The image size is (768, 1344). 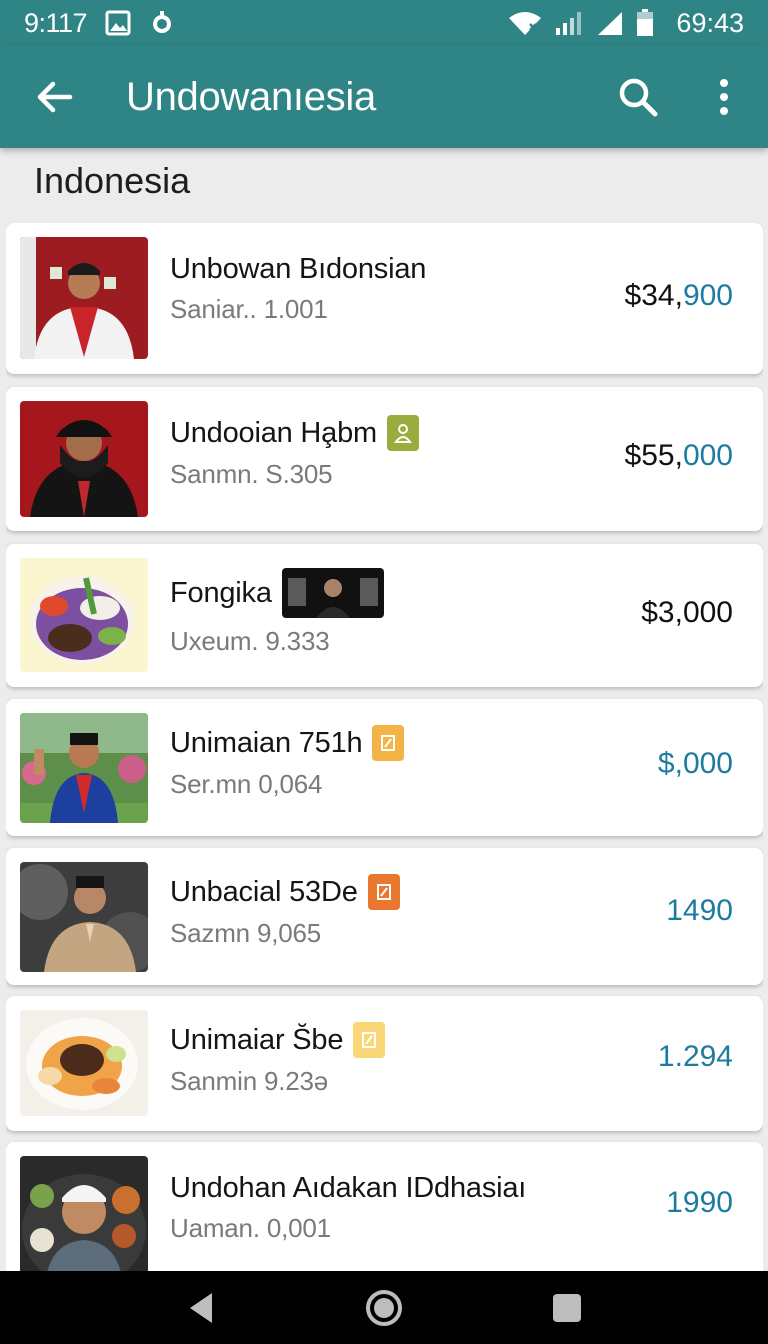 I want to click on nav-recents-button, so click(x=567, y=1308).